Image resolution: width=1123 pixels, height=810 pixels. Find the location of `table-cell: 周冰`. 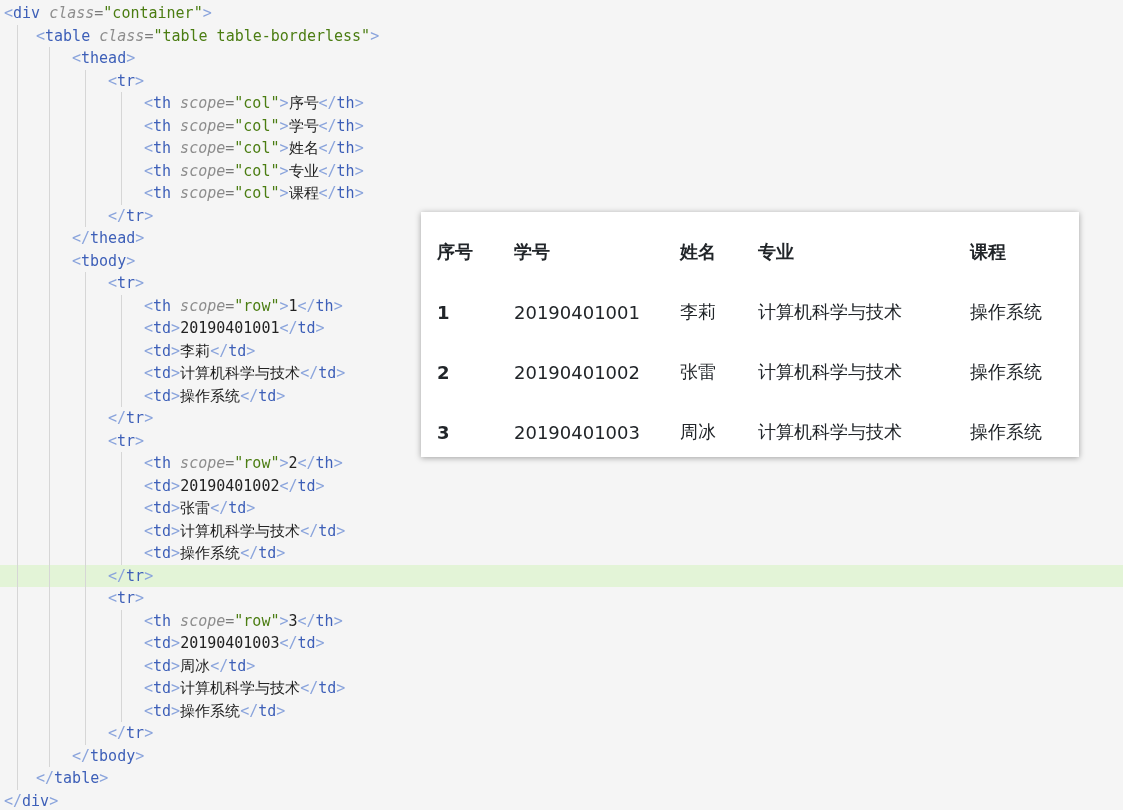

table-cell: 周冰 is located at coordinates (698, 432).